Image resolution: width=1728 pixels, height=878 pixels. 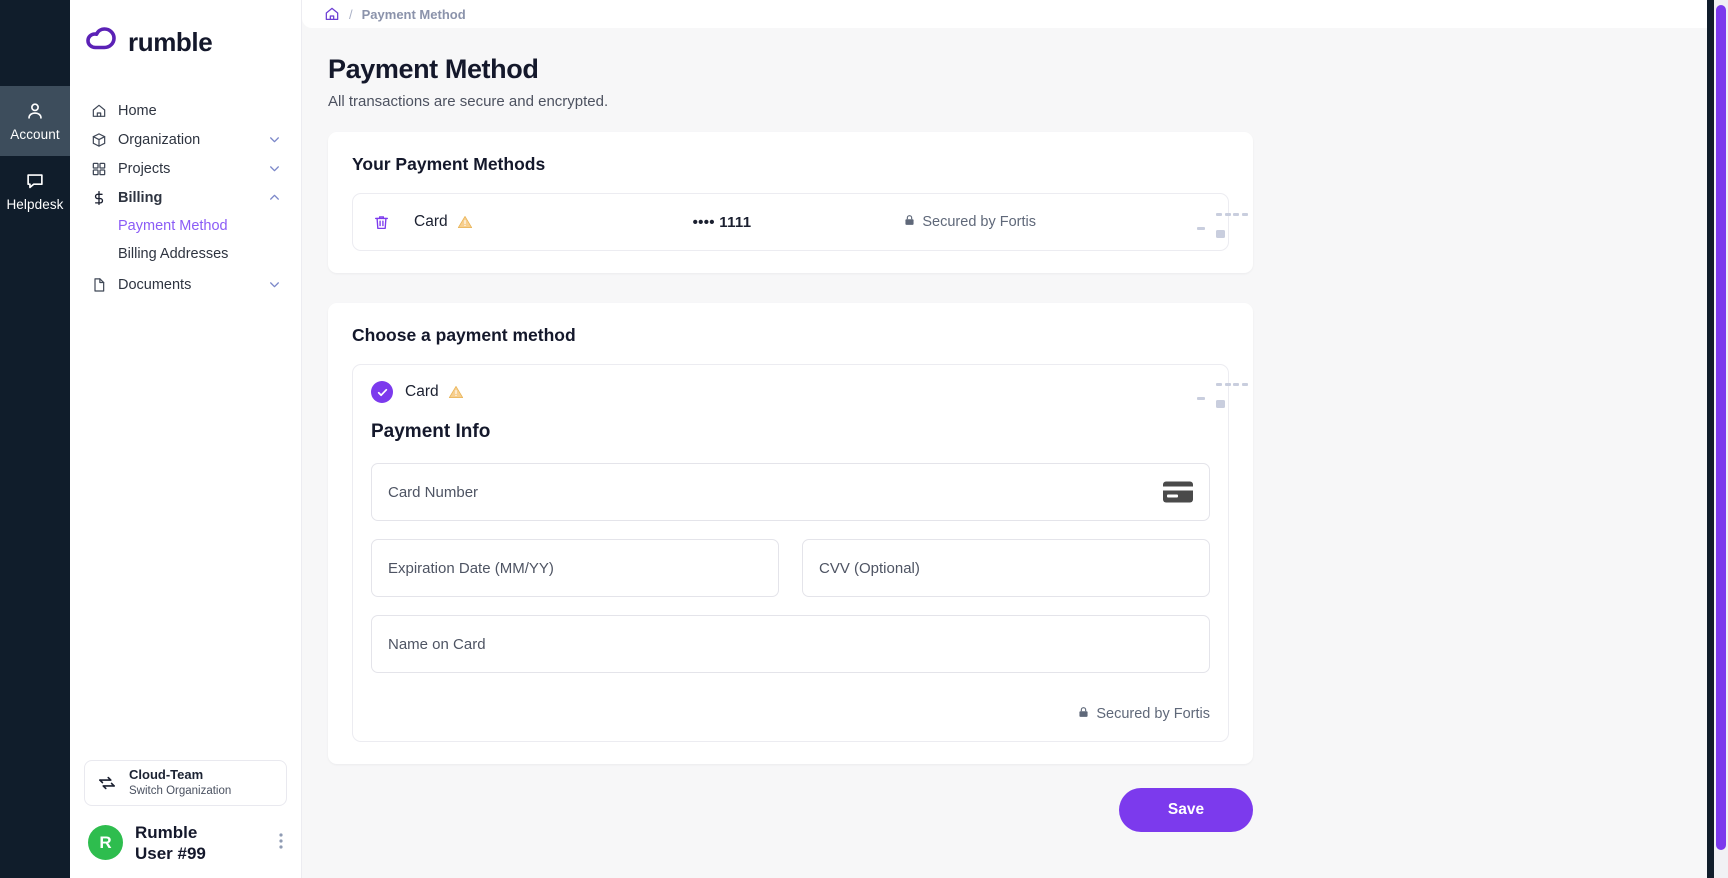 What do you see at coordinates (722, 222) in the screenshot?
I see `masked-card-number: •••• 1111` at bounding box center [722, 222].